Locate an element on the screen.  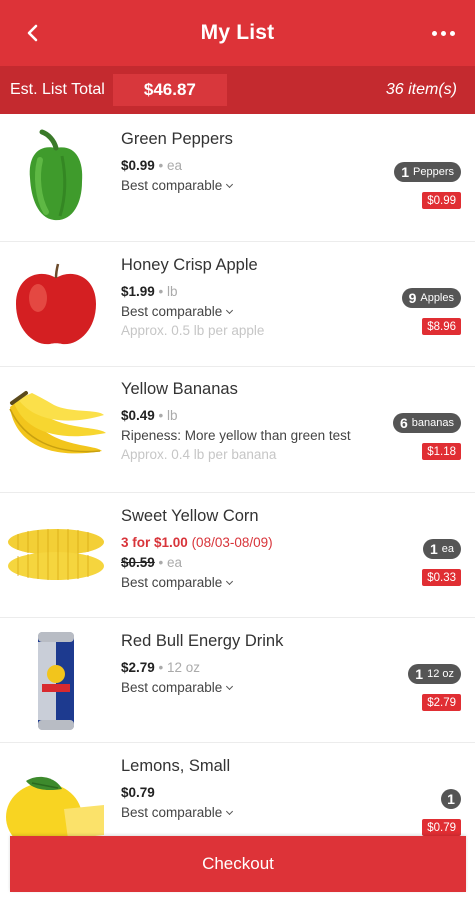
total-label: Est. List Total is located at coordinates (57, 89).